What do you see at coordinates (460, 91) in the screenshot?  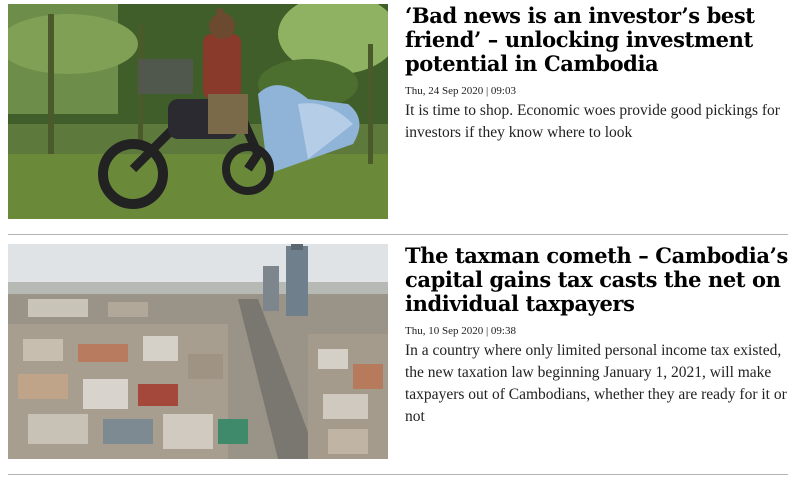 I see `article-date: Thu, 24 Sep 2020 | 09:03` at bounding box center [460, 91].